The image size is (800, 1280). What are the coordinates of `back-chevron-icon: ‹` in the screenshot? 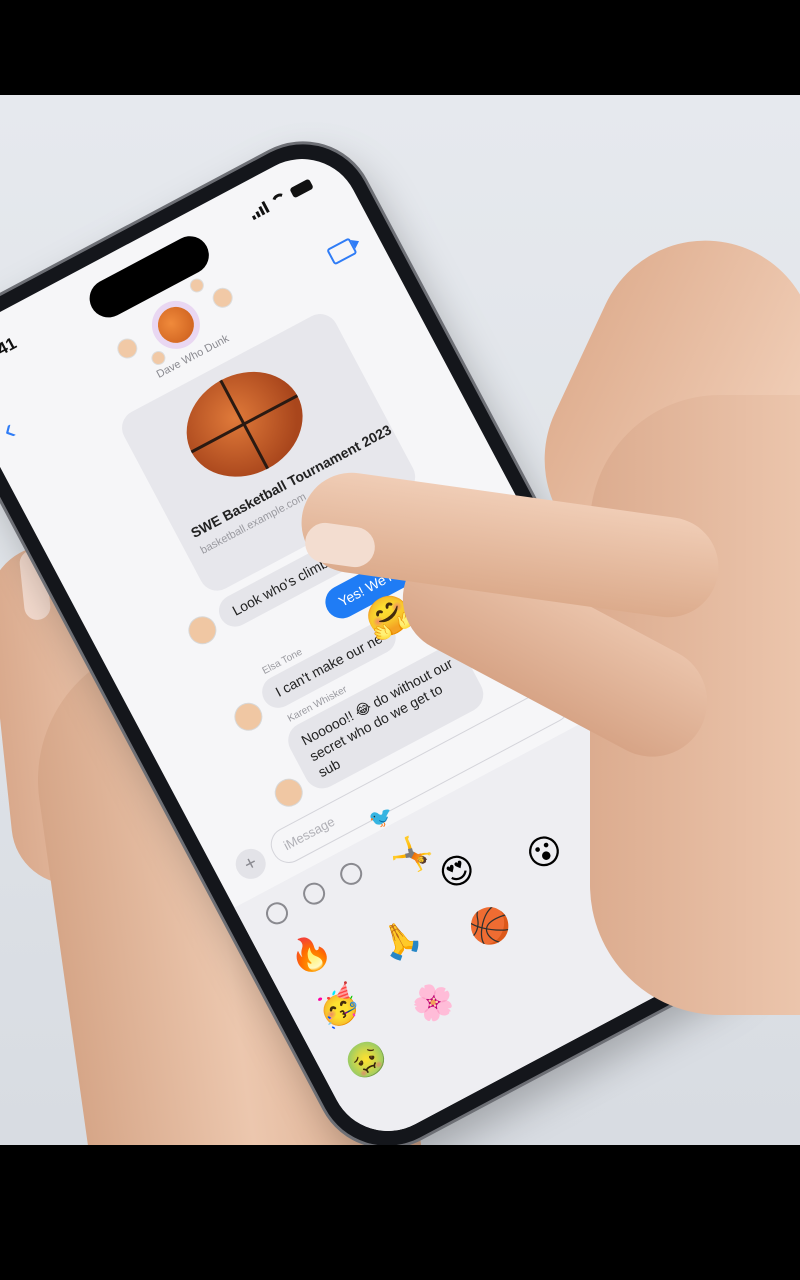 It's located at (10, 430).